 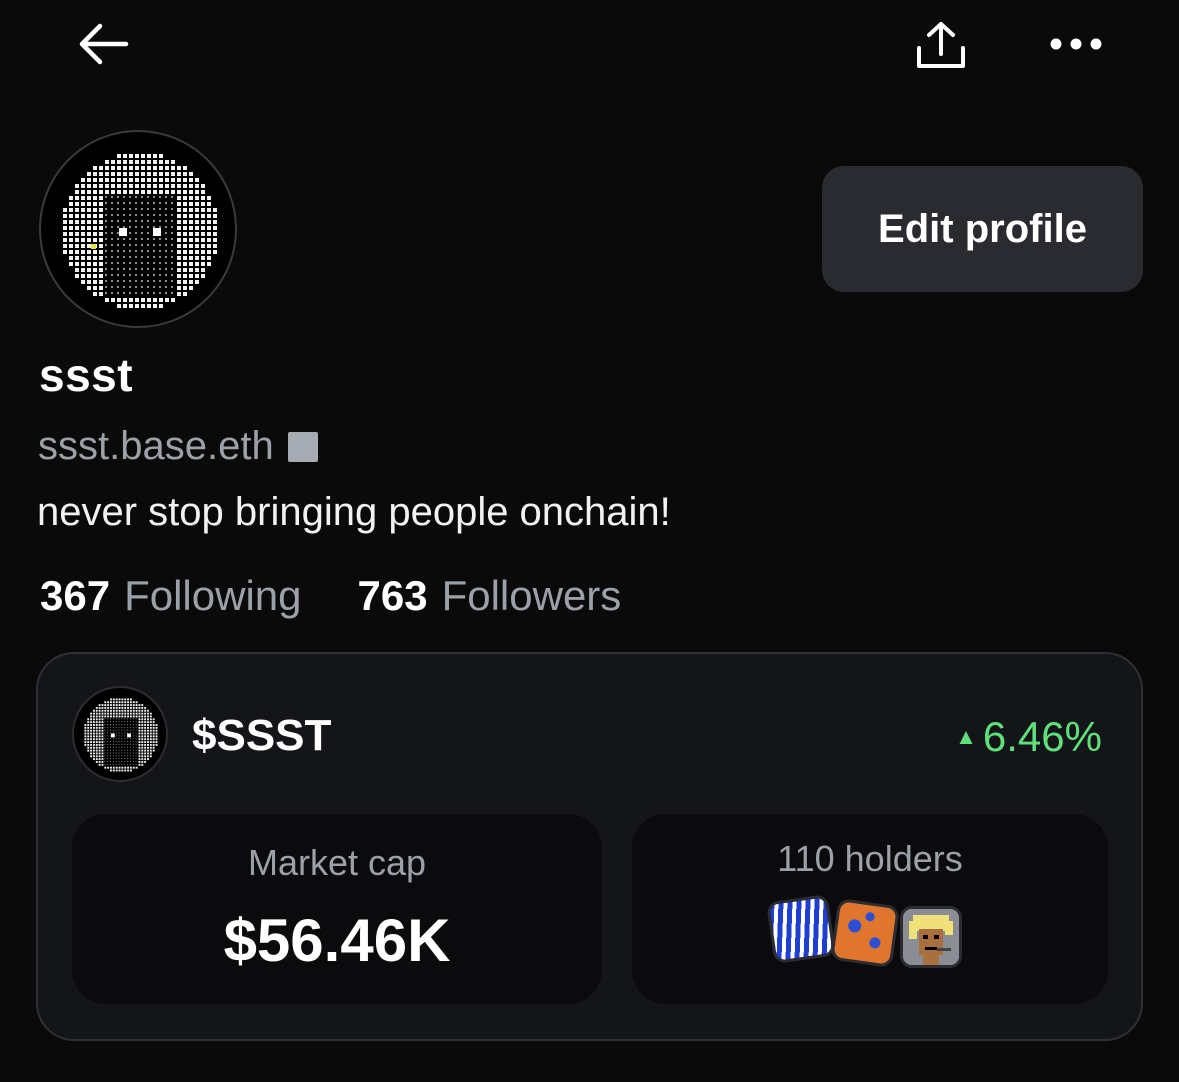 I want to click on market-cap-card: Market cap $56.46K, so click(x=337, y=909).